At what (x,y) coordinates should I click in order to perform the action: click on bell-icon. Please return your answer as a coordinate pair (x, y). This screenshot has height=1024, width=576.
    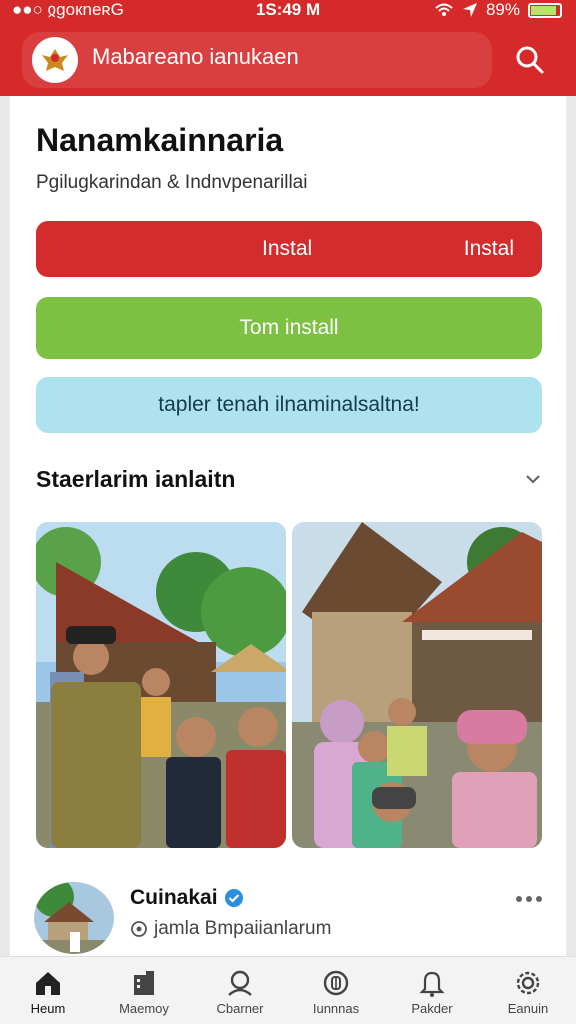
    Looking at the image, I should click on (432, 984).